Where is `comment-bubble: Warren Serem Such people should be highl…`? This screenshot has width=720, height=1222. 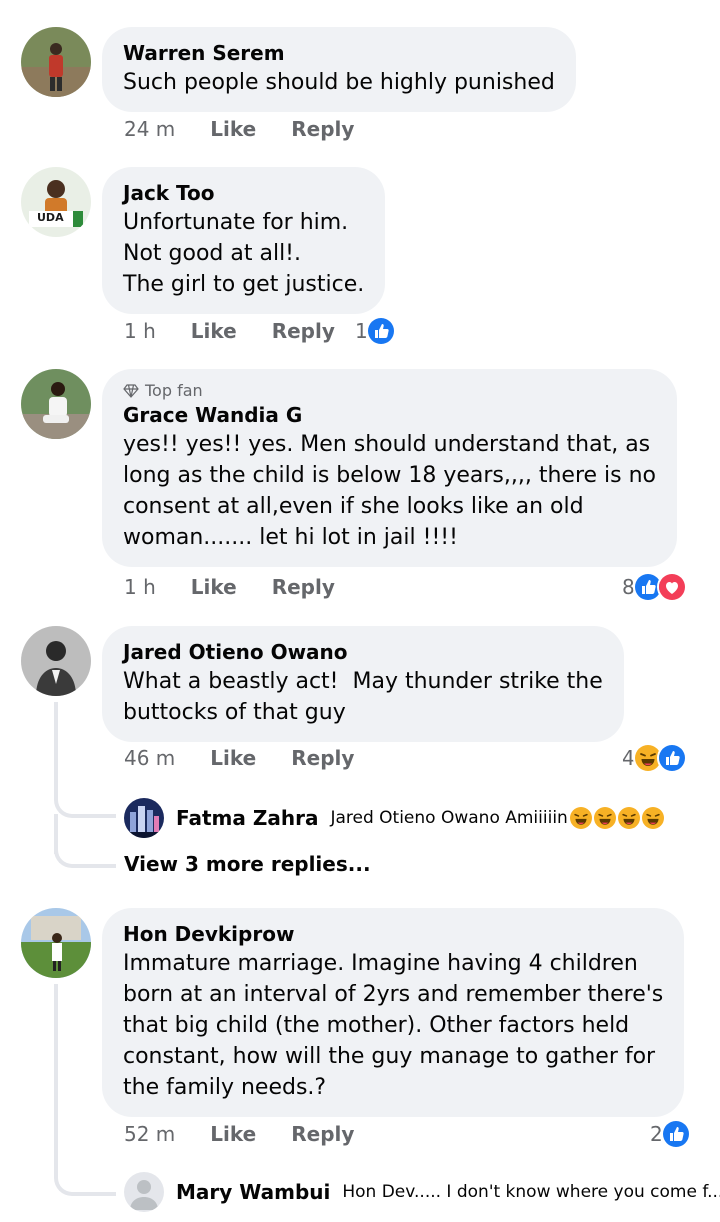 comment-bubble: Warren Serem Such people should be highl… is located at coordinates (339, 69).